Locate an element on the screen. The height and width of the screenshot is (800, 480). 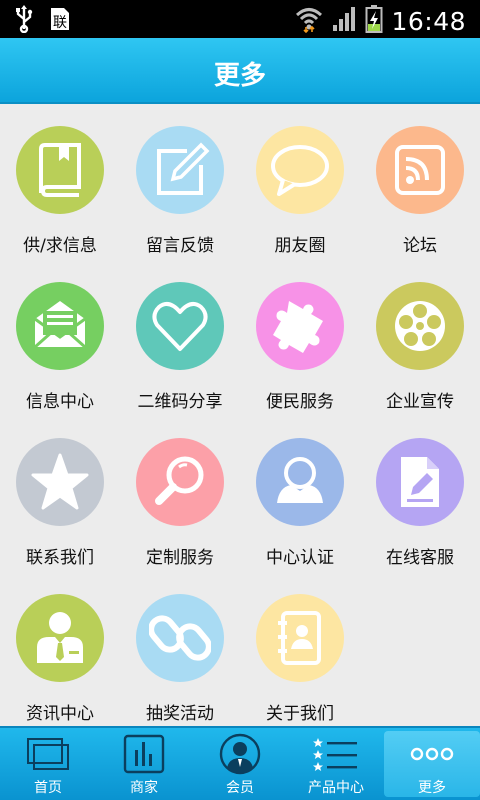
menu-item-label: 供/求信息 is located at coordinates (60, 246).